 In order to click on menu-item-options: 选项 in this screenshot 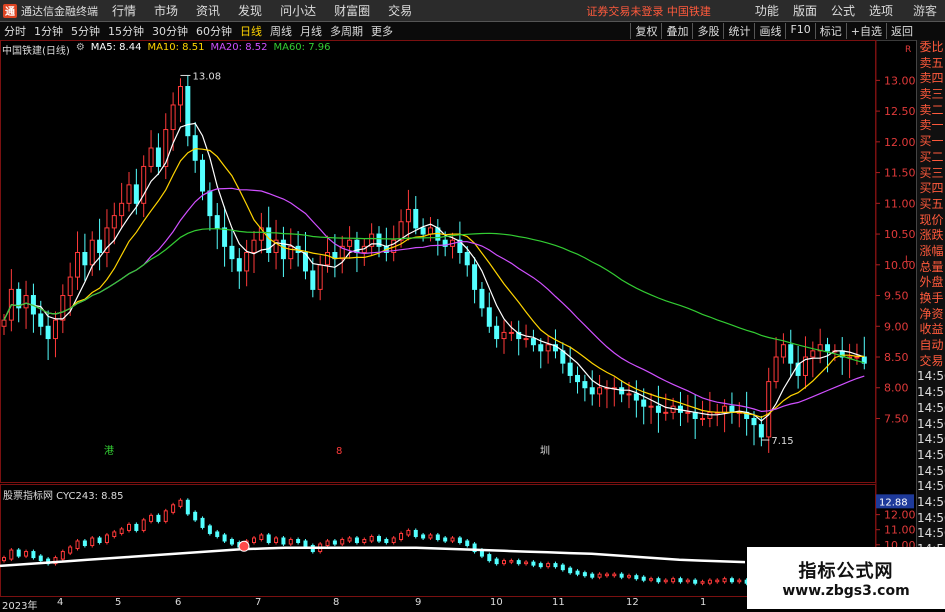, I will do `click(881, 10)`.